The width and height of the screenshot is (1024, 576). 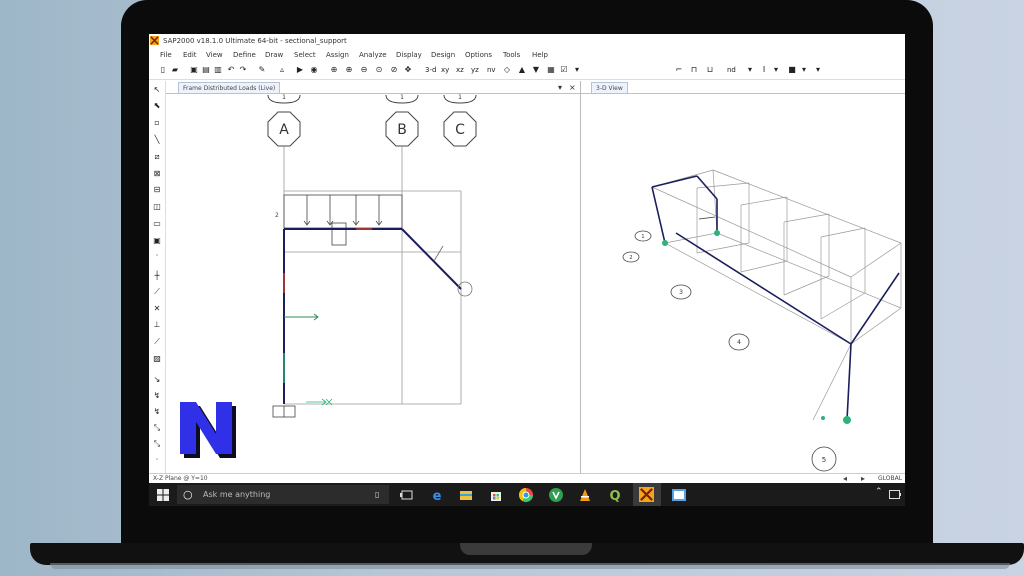 I want to click on tray-up-arrow-icon: ⌃, so click(x=879, y=492).